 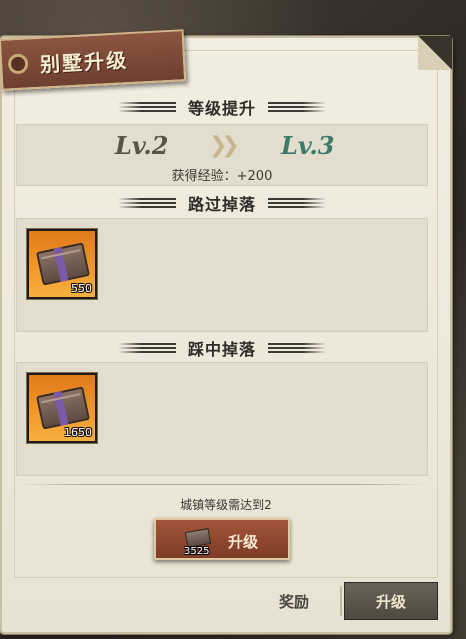 I want to click on item-count: 1650, so click(x=78, y=432).